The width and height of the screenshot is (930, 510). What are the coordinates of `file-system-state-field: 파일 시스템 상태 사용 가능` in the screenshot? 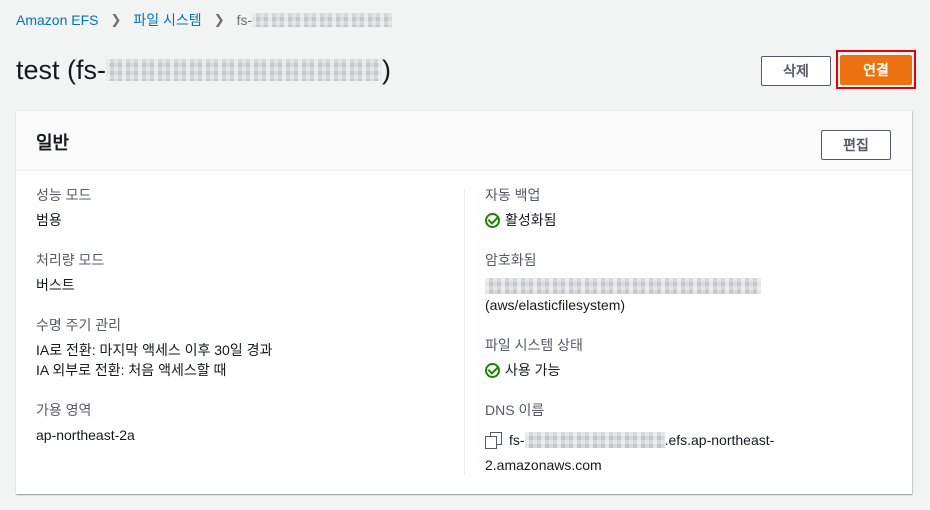 It's located at (534, 357).